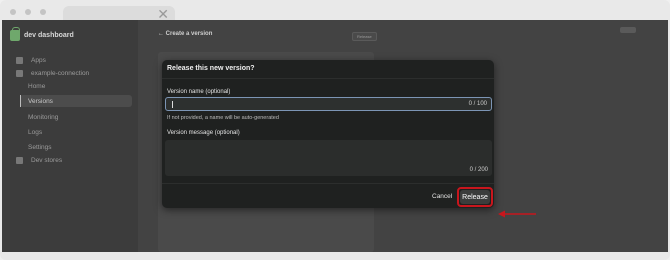 This screenshot has height=260, width=670. I want to click on annotation-arrow-icon, so click(517, 214).